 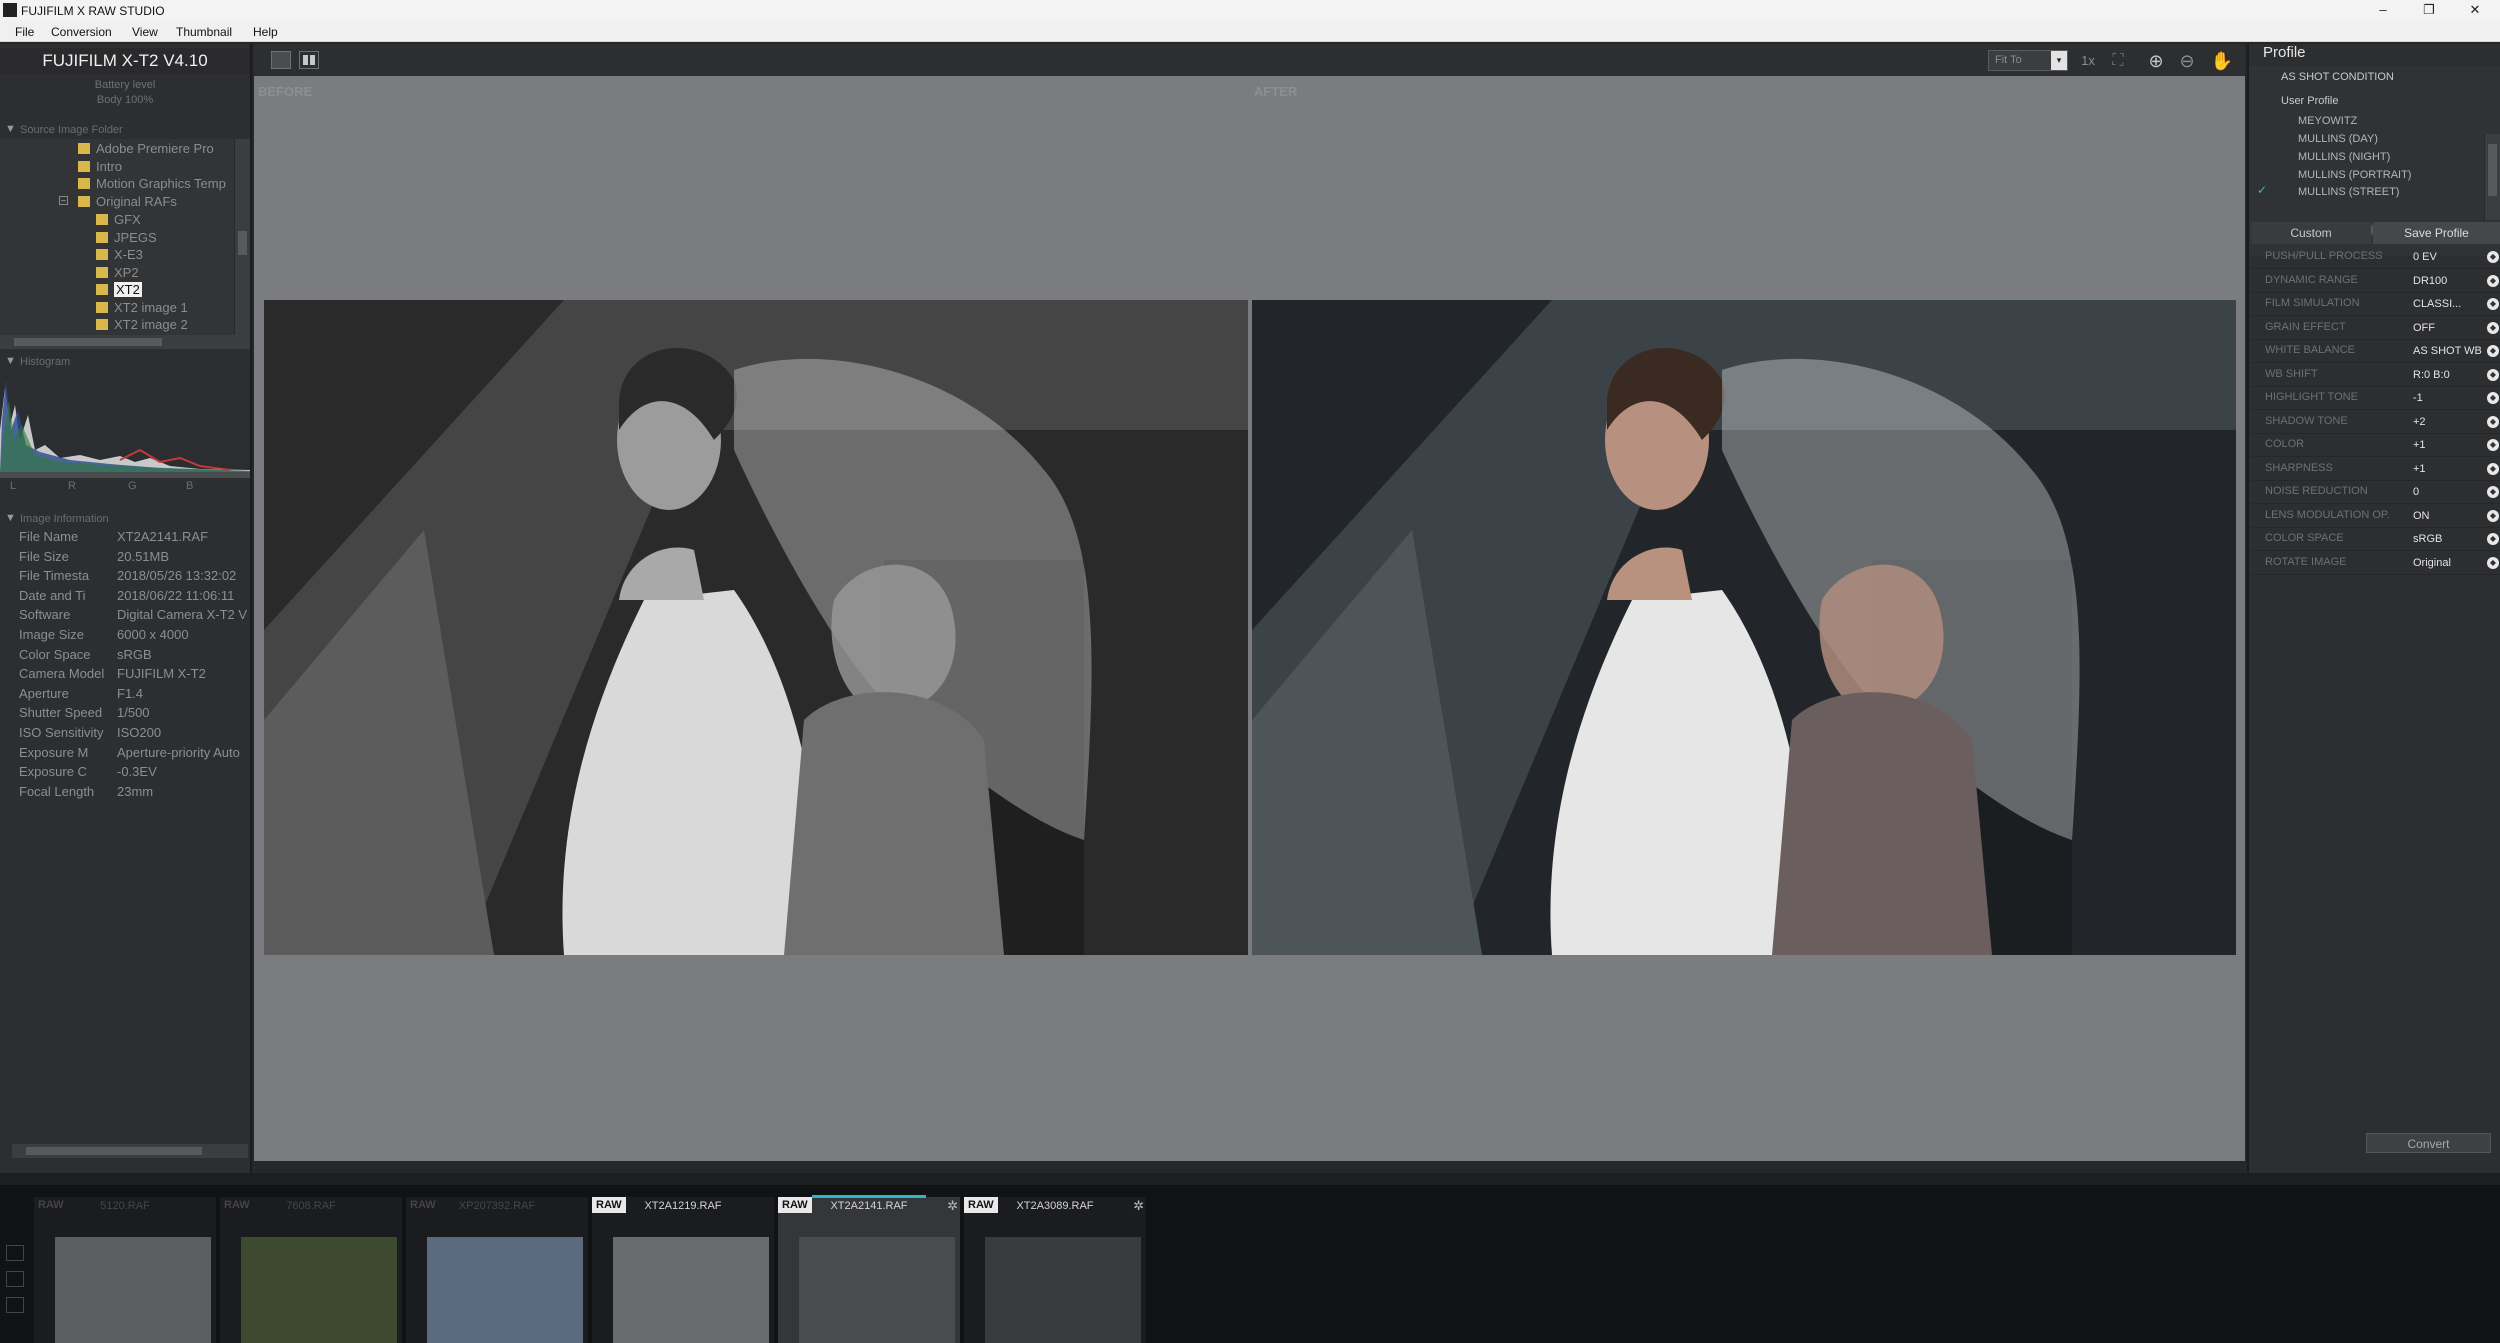 What do you see at coordinates (2375, 445) in the screenshot?
I see `param-row: COLOR +1 ◆` at bounding box center [2375, 445].